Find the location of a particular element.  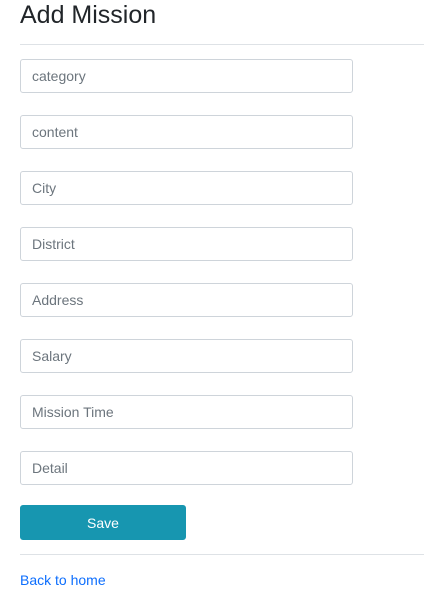

content-input is located at coordinates (186, 132).